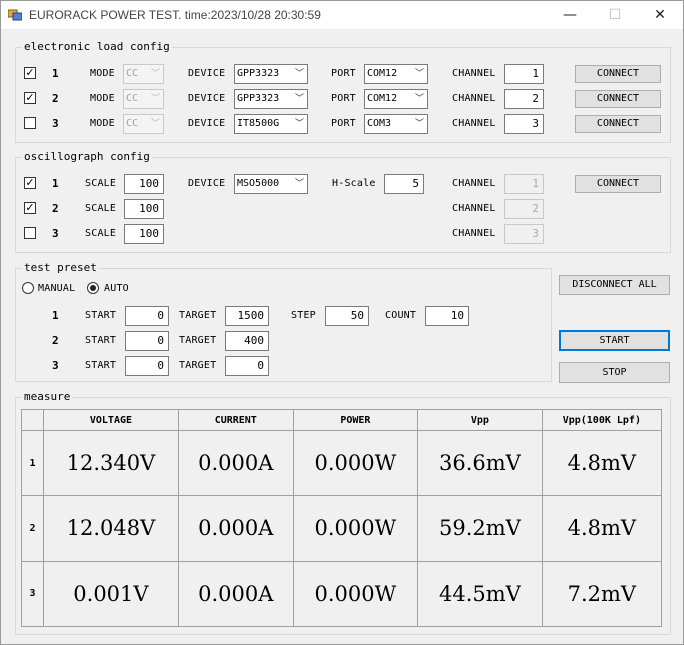 This screenshot has height=645, width=684. What do you see at coordinates (93, 288) in the screenshot?
I see `auto-radio` at bounding box center [93, 288].